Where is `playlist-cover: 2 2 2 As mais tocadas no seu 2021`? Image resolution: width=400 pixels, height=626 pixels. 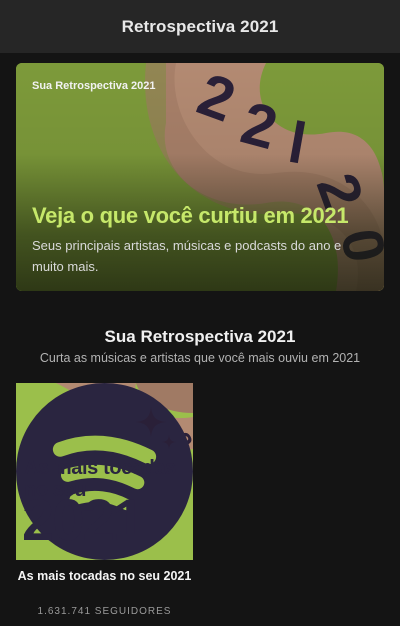 playlist-cover: 2 2 2 As mais tocadas no seu 2021 is located at coordinates (104, 471).